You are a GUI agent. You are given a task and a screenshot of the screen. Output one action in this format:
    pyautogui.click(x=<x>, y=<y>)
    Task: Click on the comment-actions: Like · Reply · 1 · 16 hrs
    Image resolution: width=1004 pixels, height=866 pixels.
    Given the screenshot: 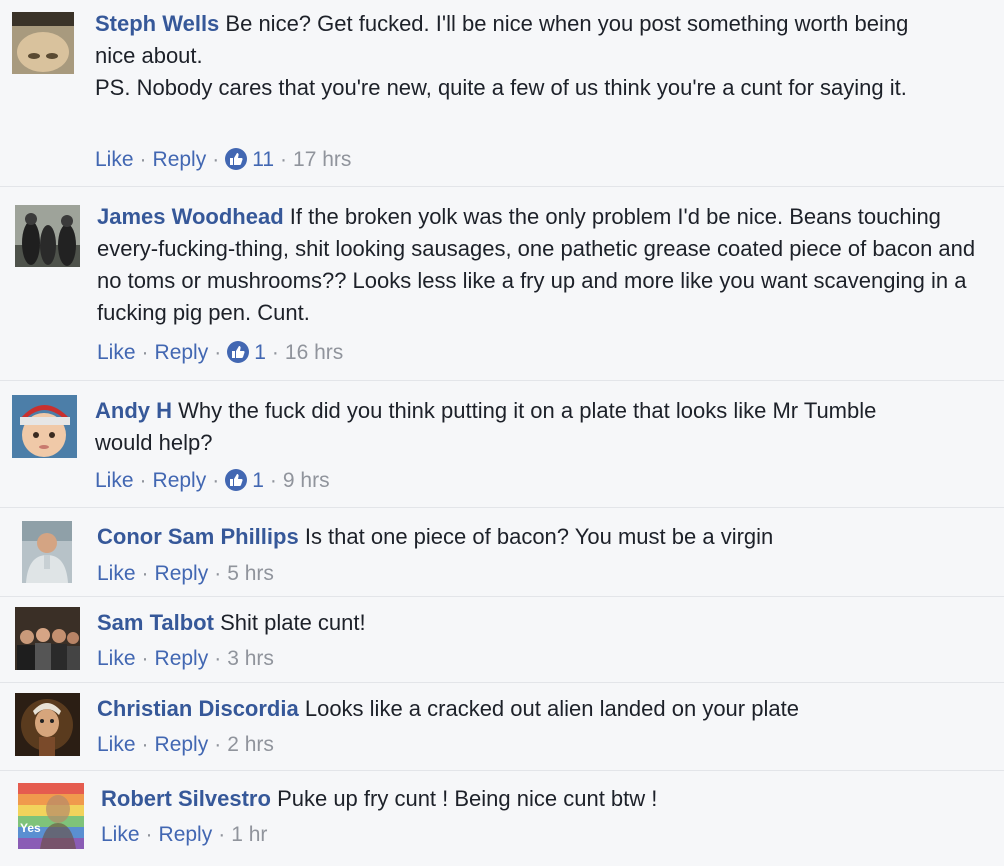 What is the action you would take?
    pyautogui.click(x=220, y=353)
    